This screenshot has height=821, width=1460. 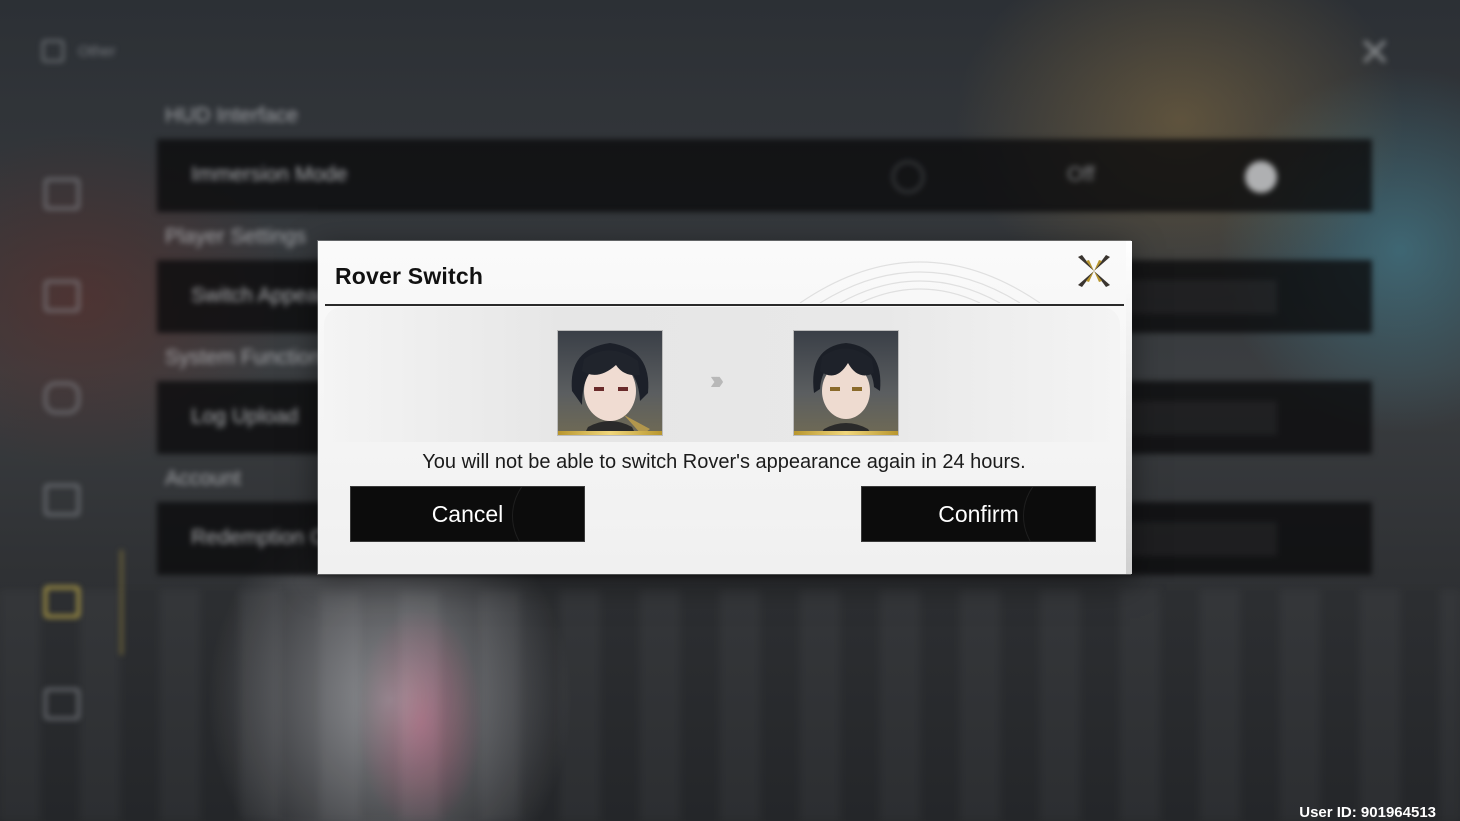 I want to click on cancel-button-label: Cancel, so click(x=467, y=513).